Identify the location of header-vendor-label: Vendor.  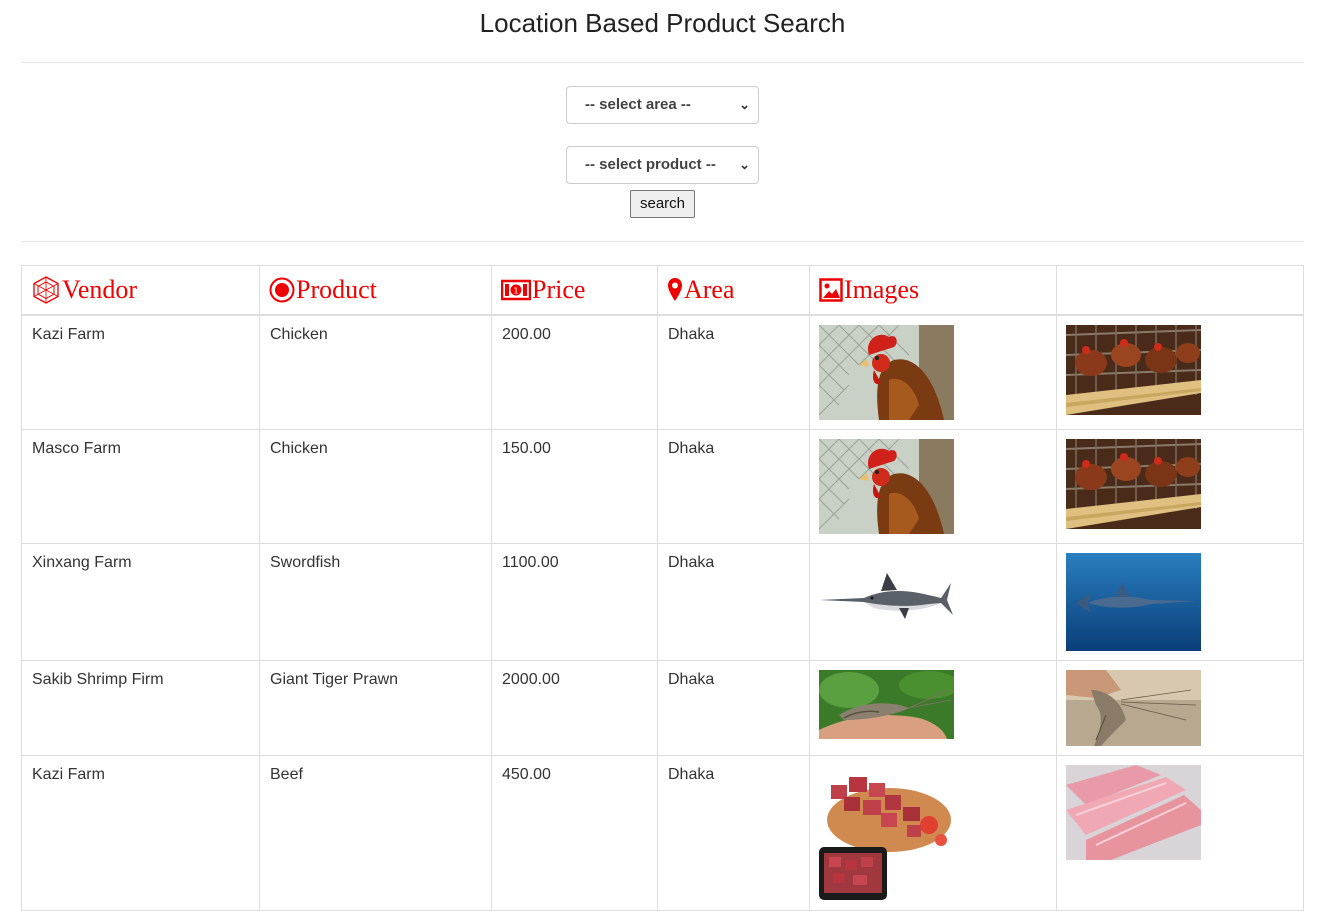
(100, 289).